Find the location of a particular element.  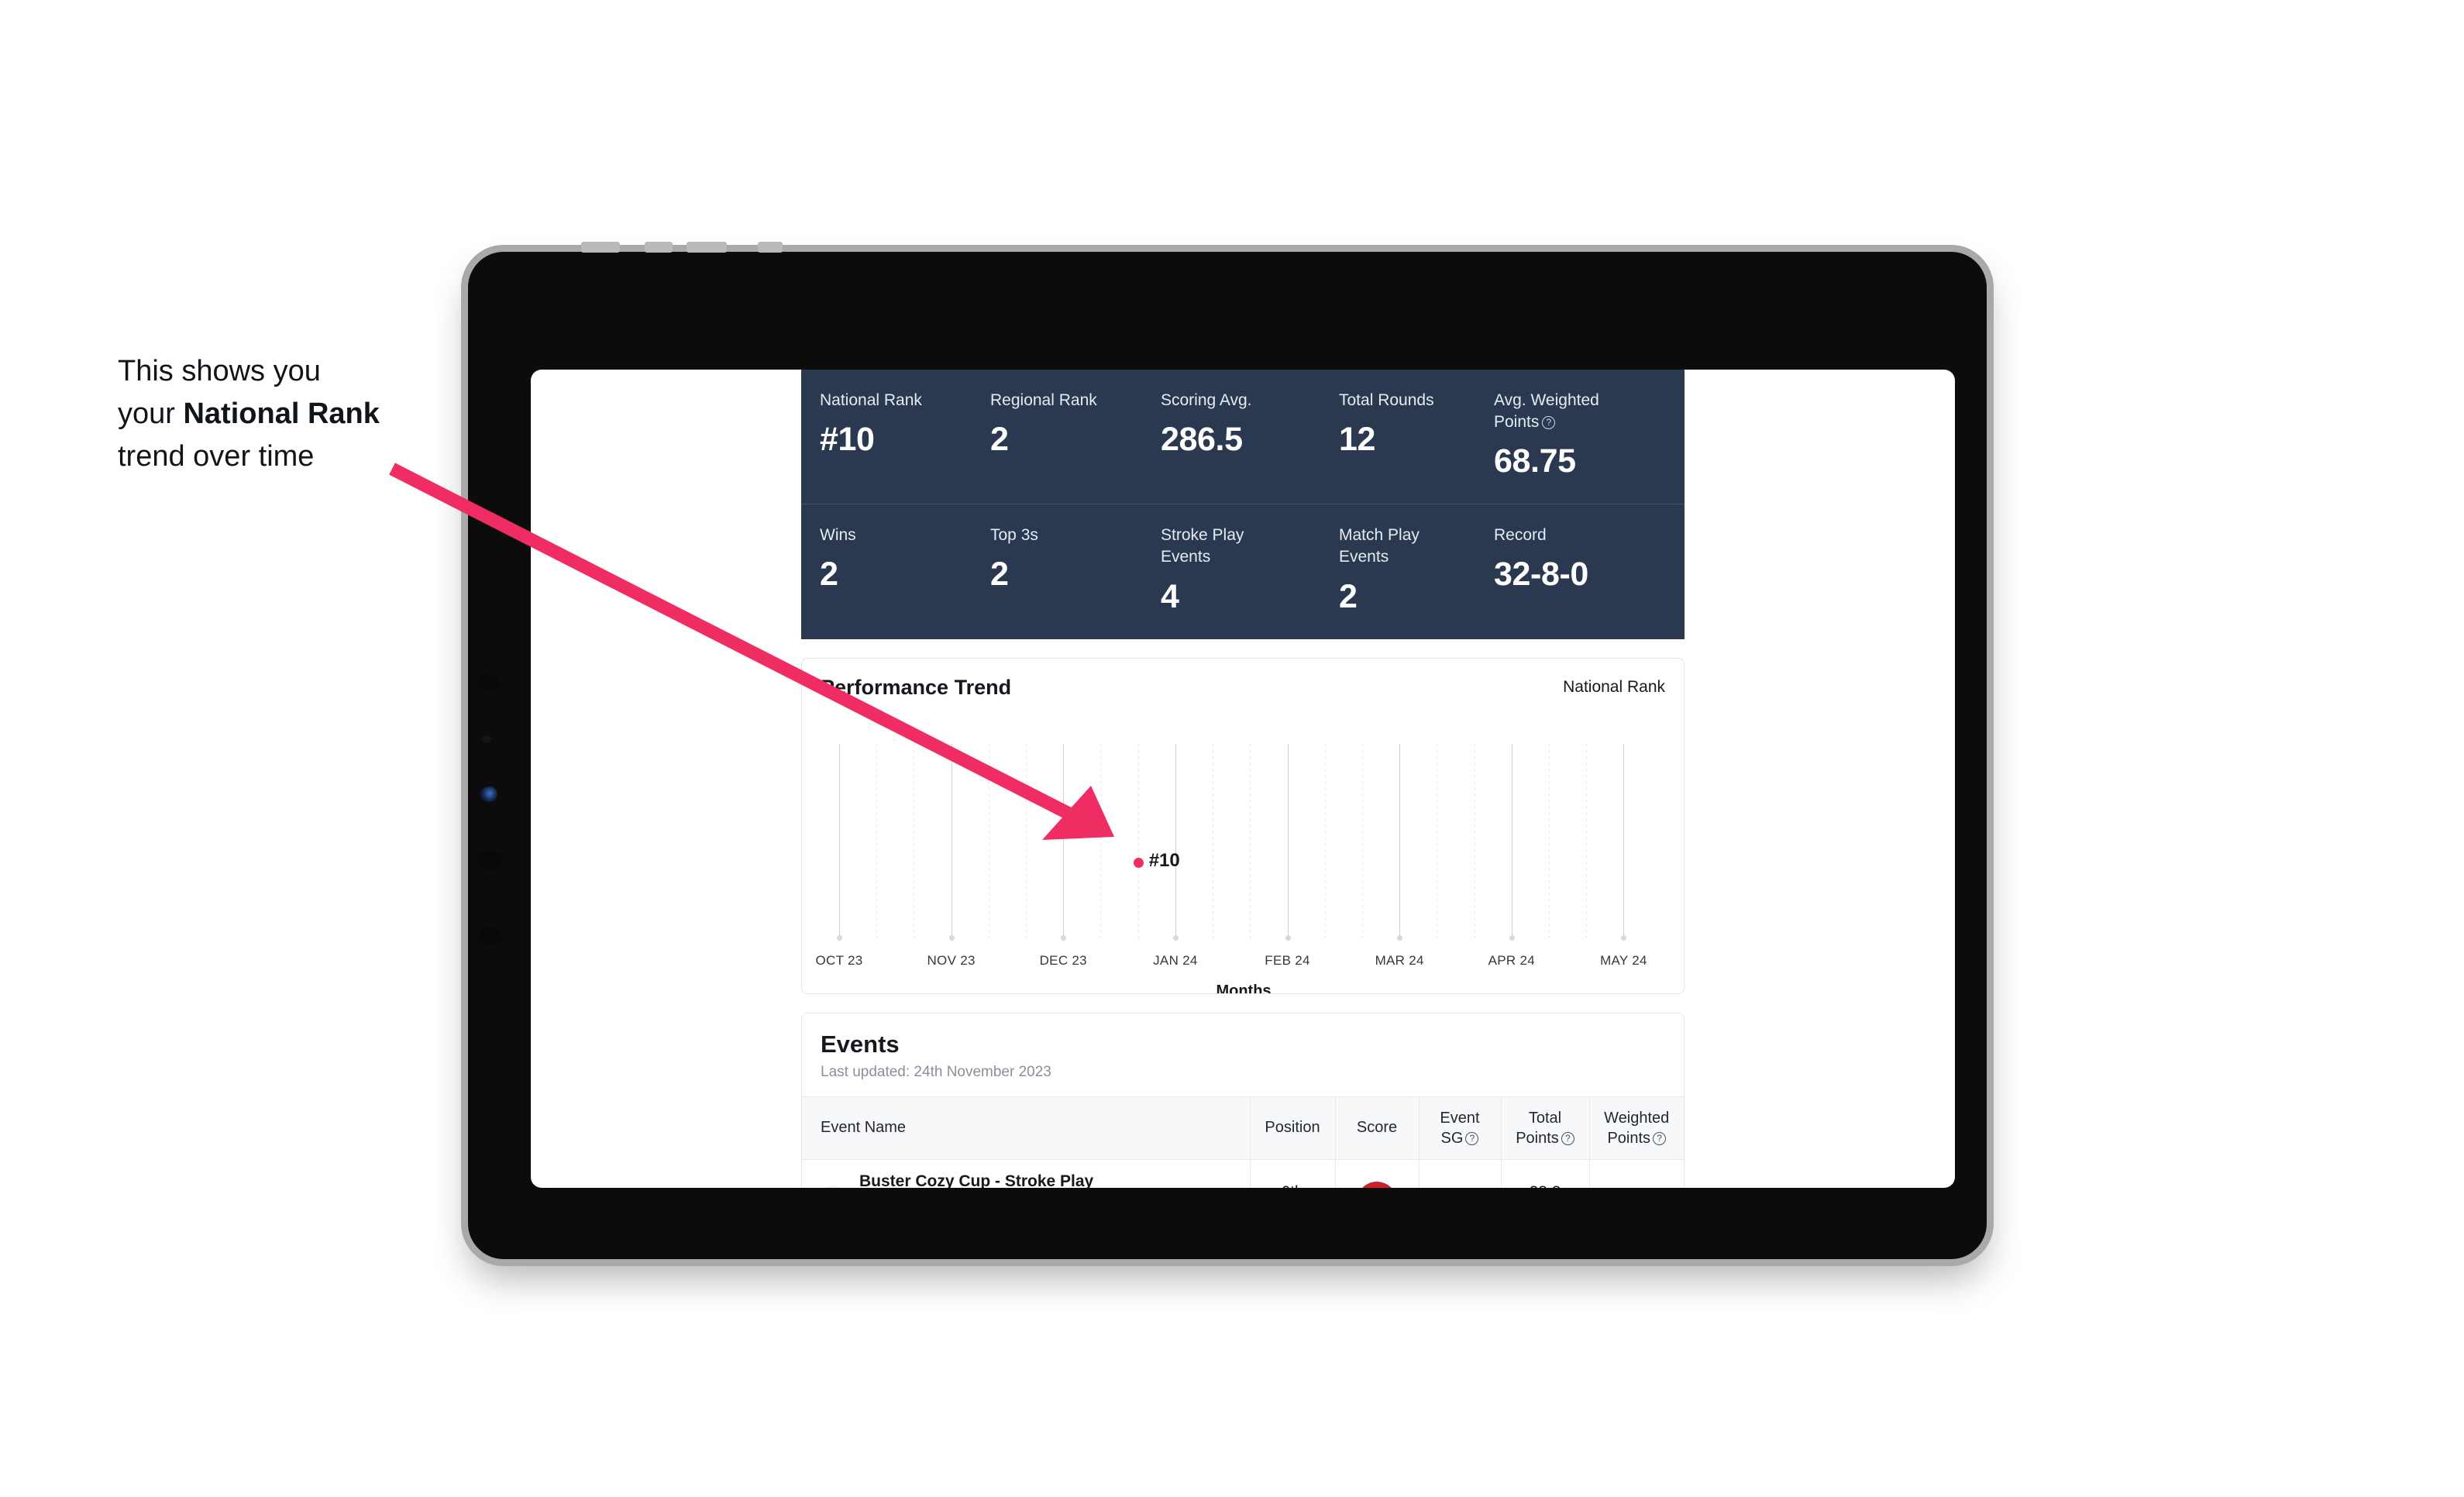

cell-score: -22 is located at coordinates (1377, 1173).